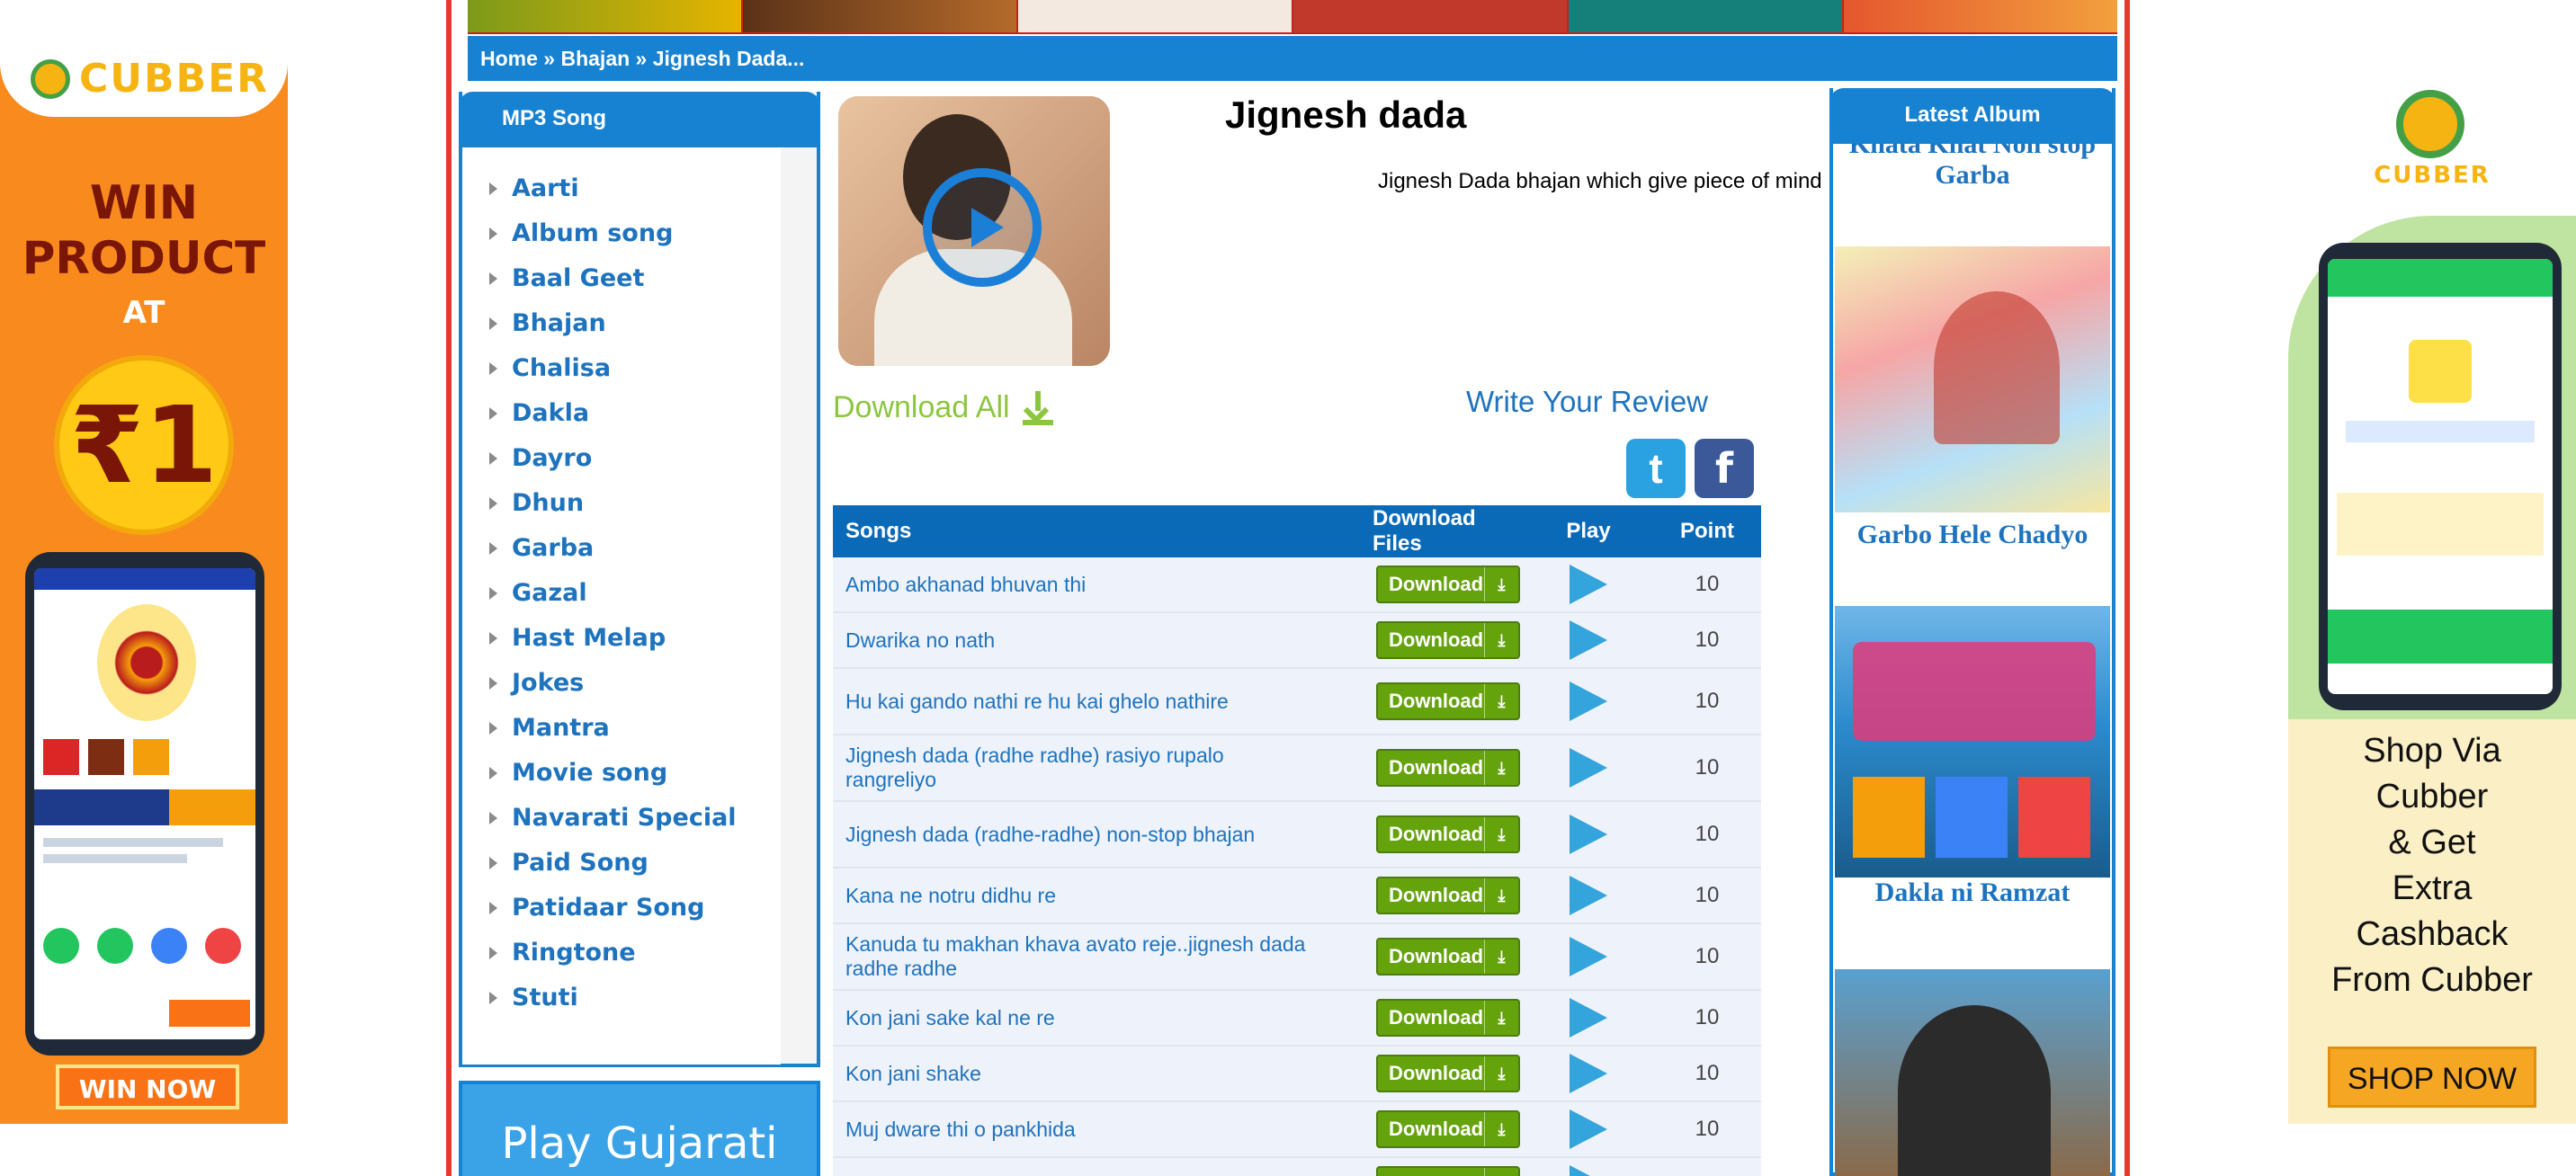  What do you see at coordinates (547, 323) in the screenshot?
I see `category-item-bhajan: Bhajan` at bounding box center [547, 323].